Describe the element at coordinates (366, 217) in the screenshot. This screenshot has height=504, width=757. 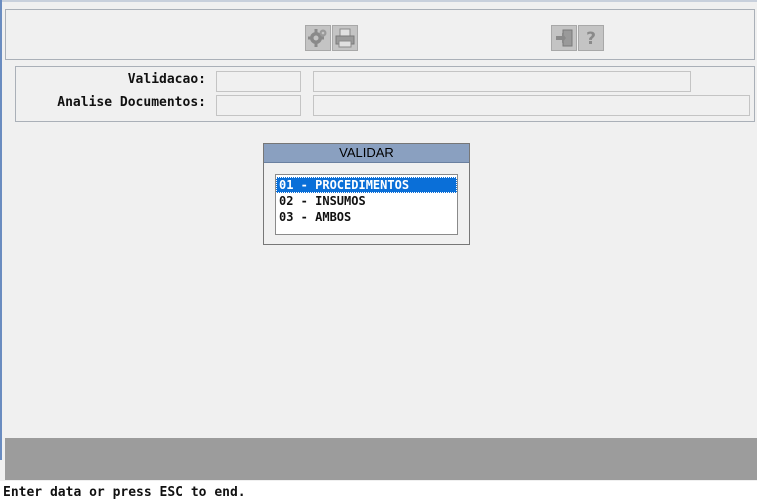
I see `menu-item-ambos: 03 - AMBOS` at that location.